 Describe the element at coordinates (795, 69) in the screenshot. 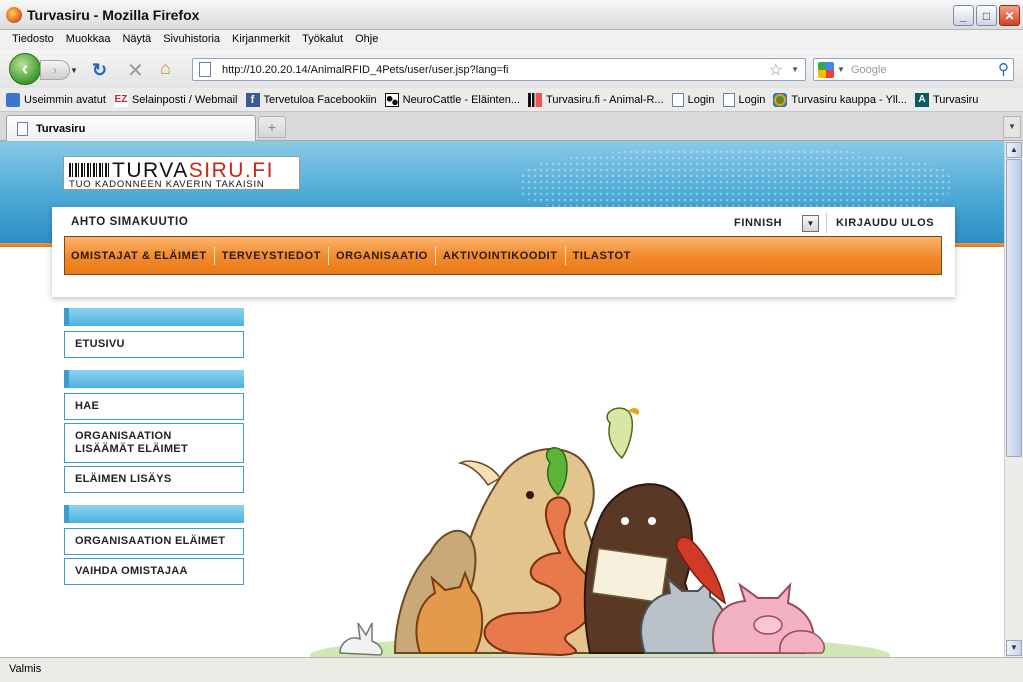

I see `url-dropdown-icon: ▼` at that location.